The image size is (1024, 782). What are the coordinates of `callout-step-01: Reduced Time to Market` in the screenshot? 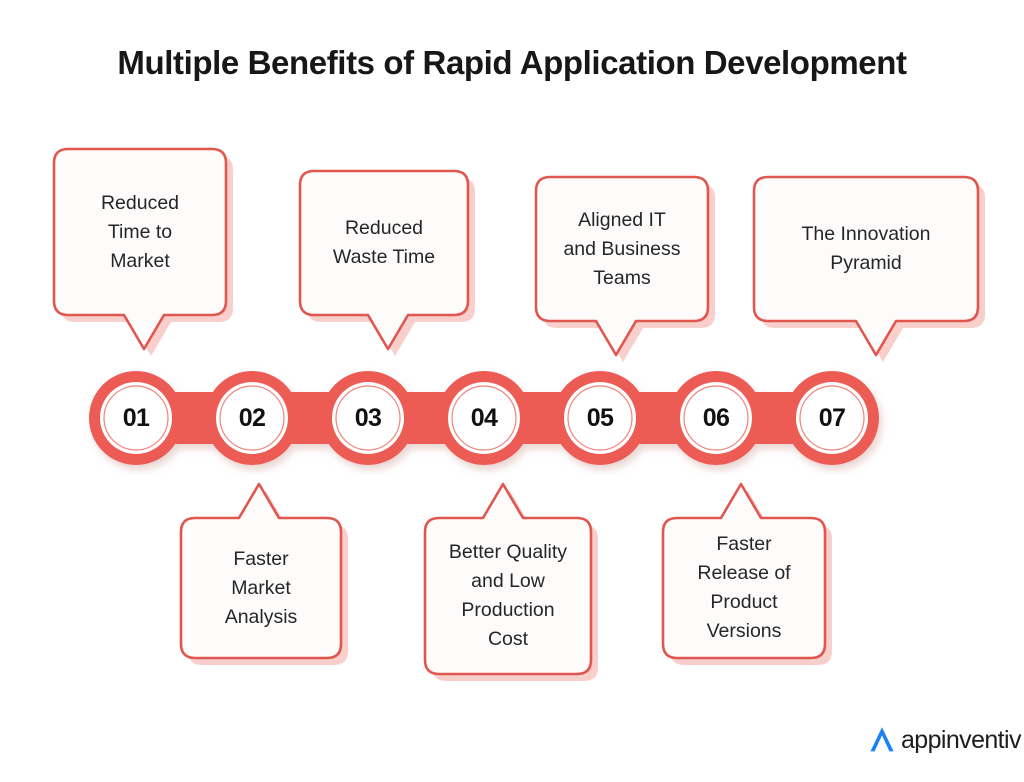 It's located at (138, 252).